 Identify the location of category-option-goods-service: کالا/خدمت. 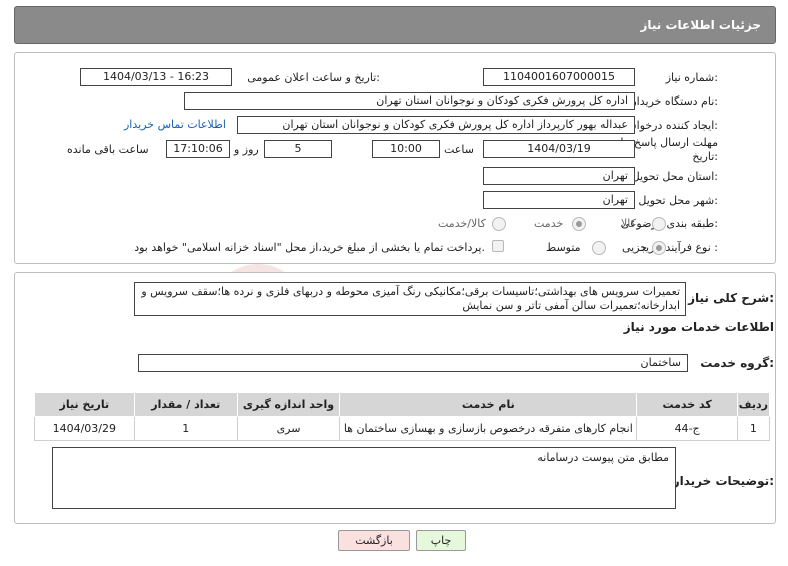
(462, 223).